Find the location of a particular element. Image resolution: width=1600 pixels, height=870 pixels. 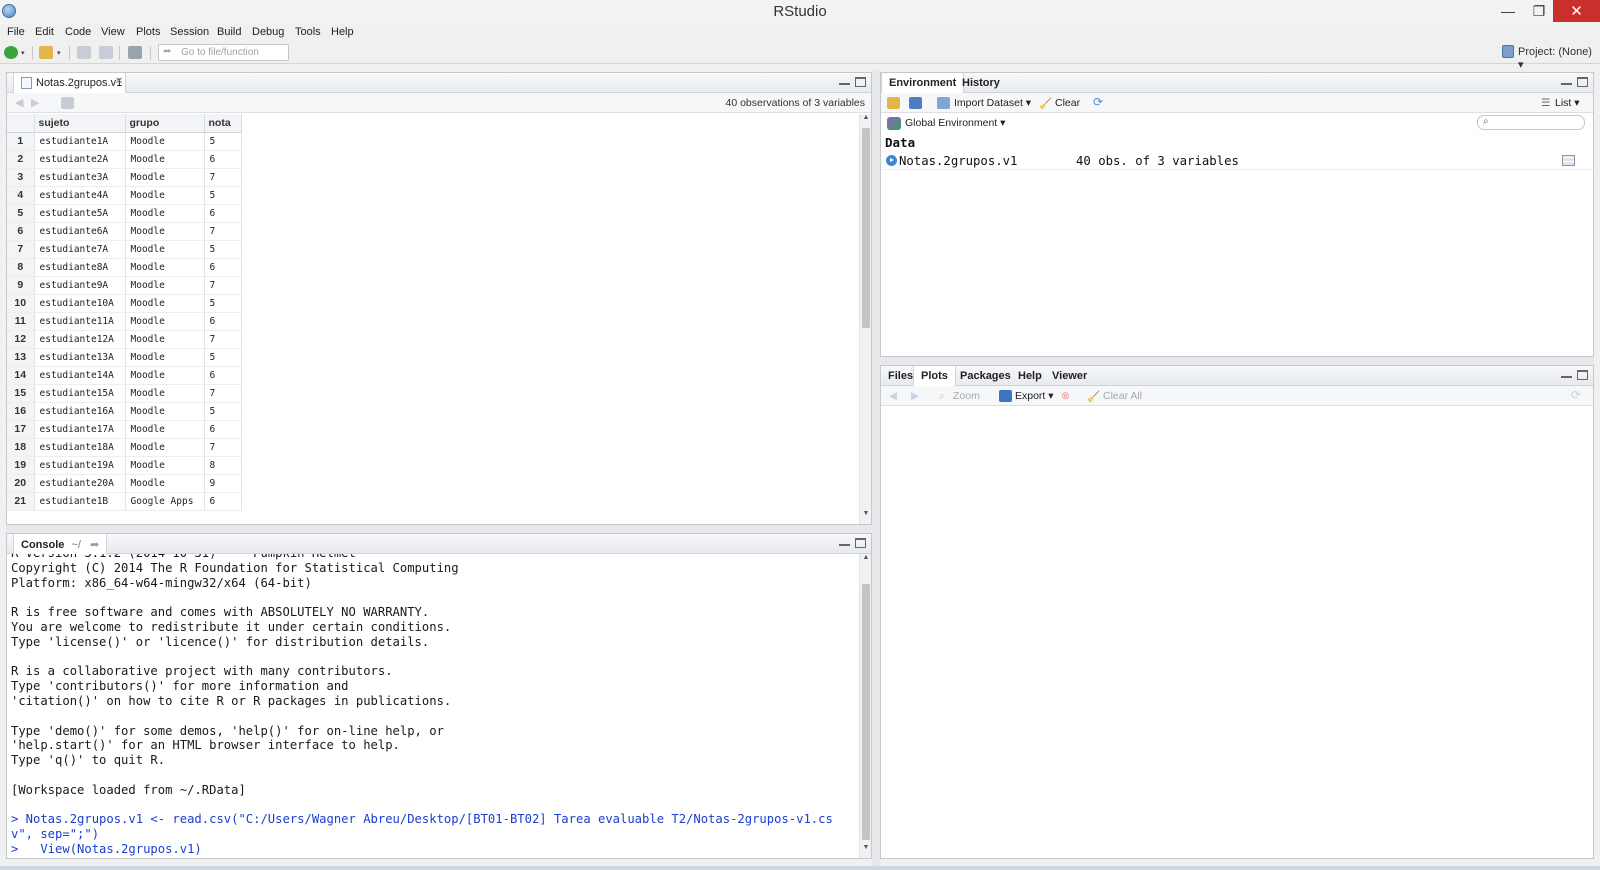

refresh-plot-icon: ⟳ is located at coordinates (1576, 395).